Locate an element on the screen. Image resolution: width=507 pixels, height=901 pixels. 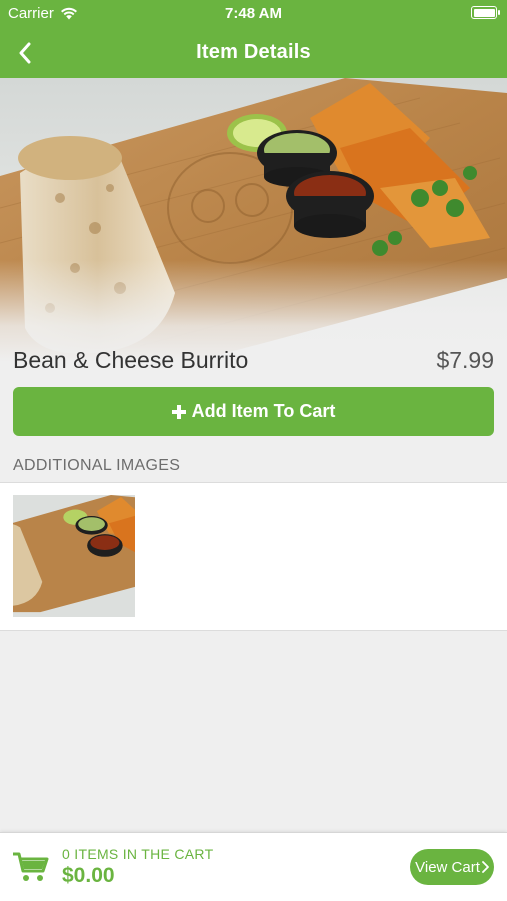
status-time: 7:48 AM is located at coordinates (253, 13).